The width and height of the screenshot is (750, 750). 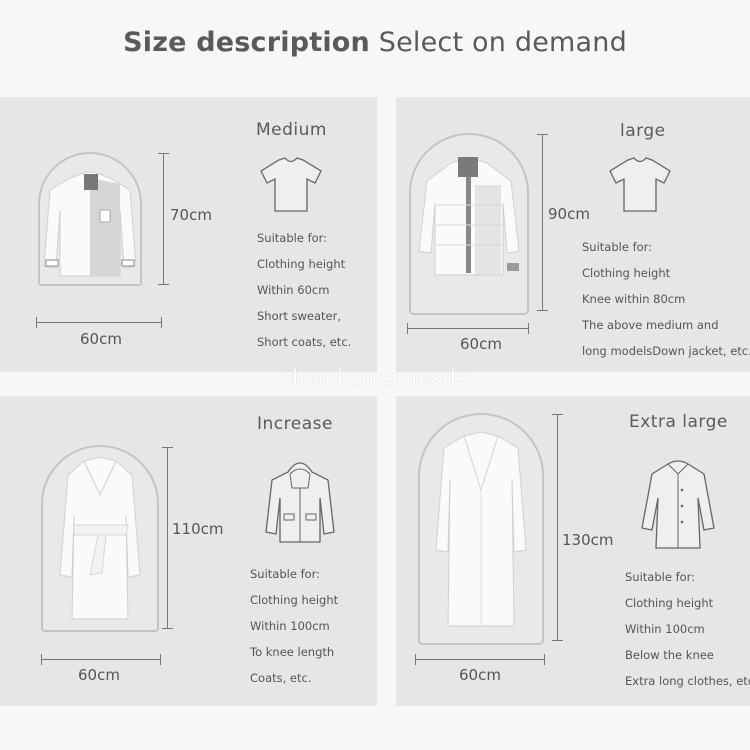 I want to click on description-line: long modelsDown jacket, etc., so click(x=666, y=351).